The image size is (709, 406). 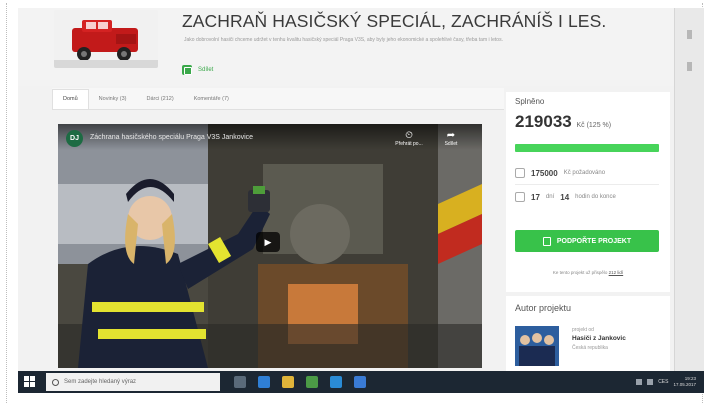 What do you see at coordinates (288, 382) in the screenshot?
I see `file-explorer-icon` at bounding box center [288, 382].